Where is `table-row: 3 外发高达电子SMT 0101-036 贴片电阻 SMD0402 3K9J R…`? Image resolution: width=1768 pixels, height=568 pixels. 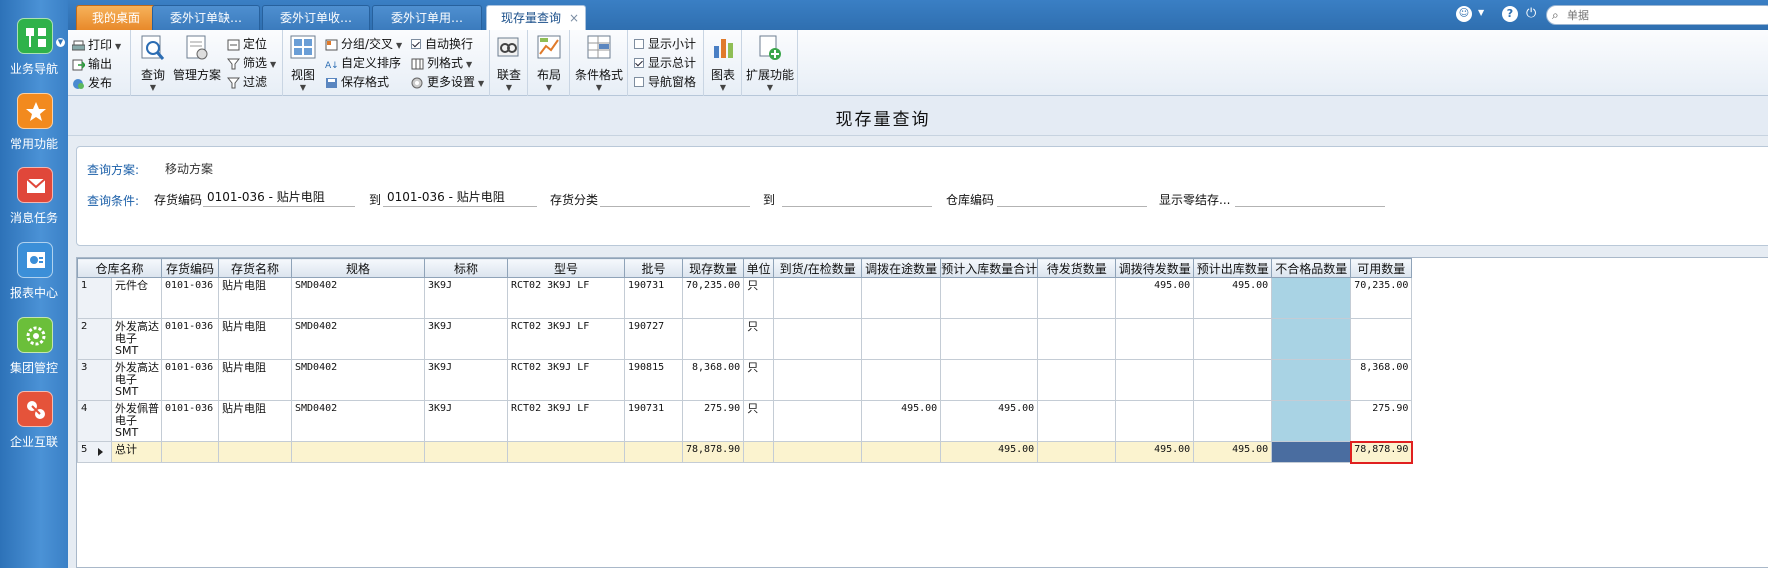
table-row: 3 外发高达电子SMT 0101-036 贴片电阻 SMD0402 3K9J R… is located at coordinates (745, 380).